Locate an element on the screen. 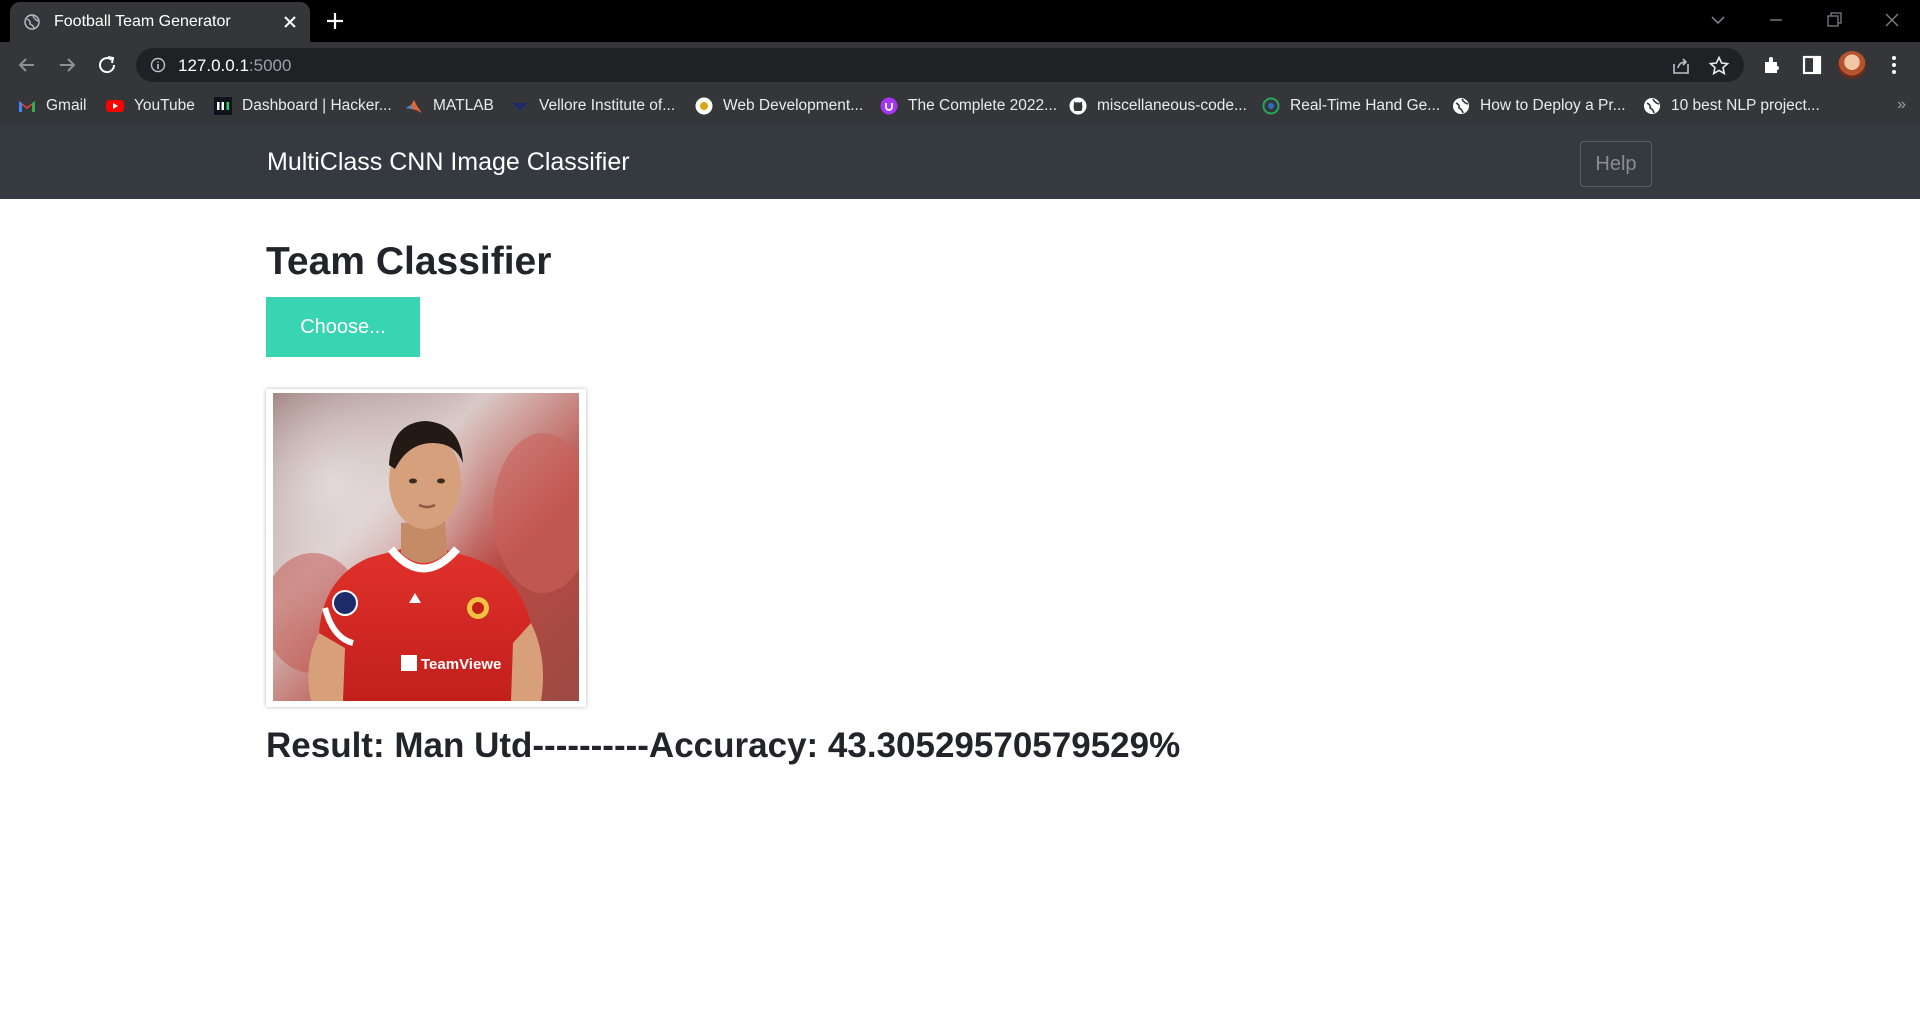 This screenshot has width=1920, height=1015. udemy-course-icon is located at coordinates (704, 106).